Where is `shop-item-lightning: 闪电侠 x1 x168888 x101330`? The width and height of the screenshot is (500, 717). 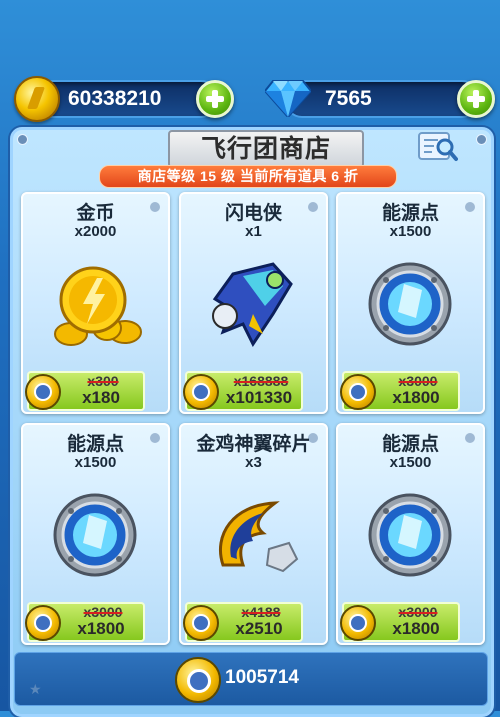
shop-item-lightning: 闪电侠 x1 x168888 x101330 is located at coordinates (253, 303).